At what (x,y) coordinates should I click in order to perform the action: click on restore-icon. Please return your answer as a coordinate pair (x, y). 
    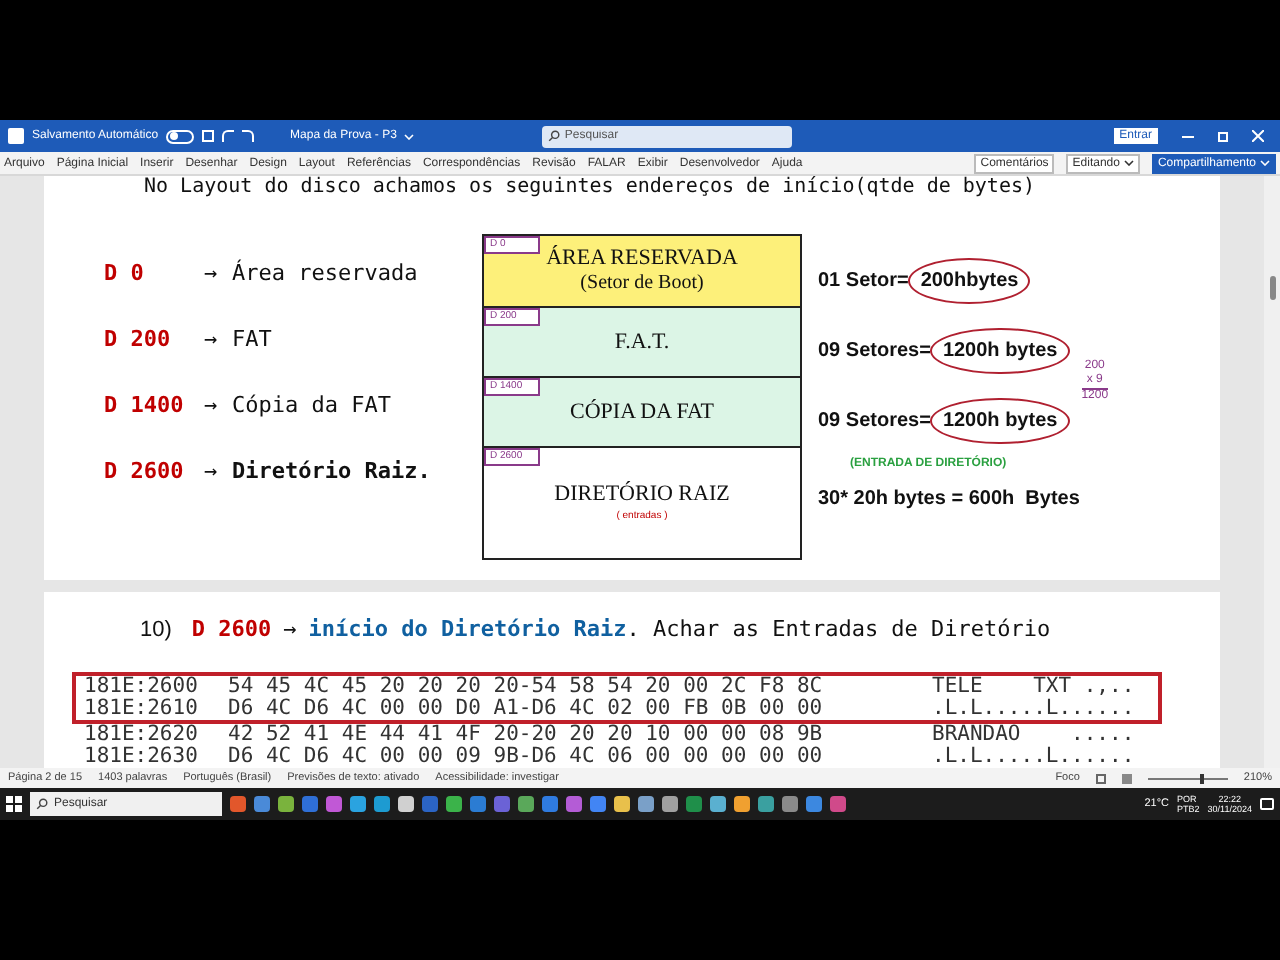
    Looking at the image, I should click on (1223, 136).